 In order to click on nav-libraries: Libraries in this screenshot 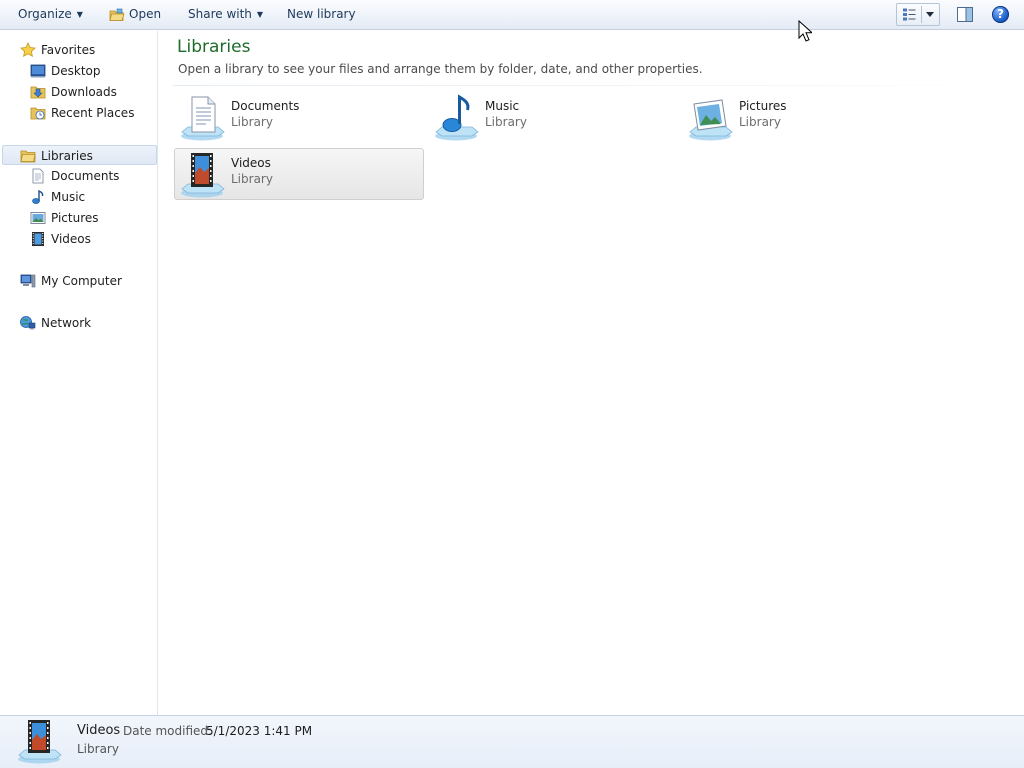, I will do `click(79, 155)`.